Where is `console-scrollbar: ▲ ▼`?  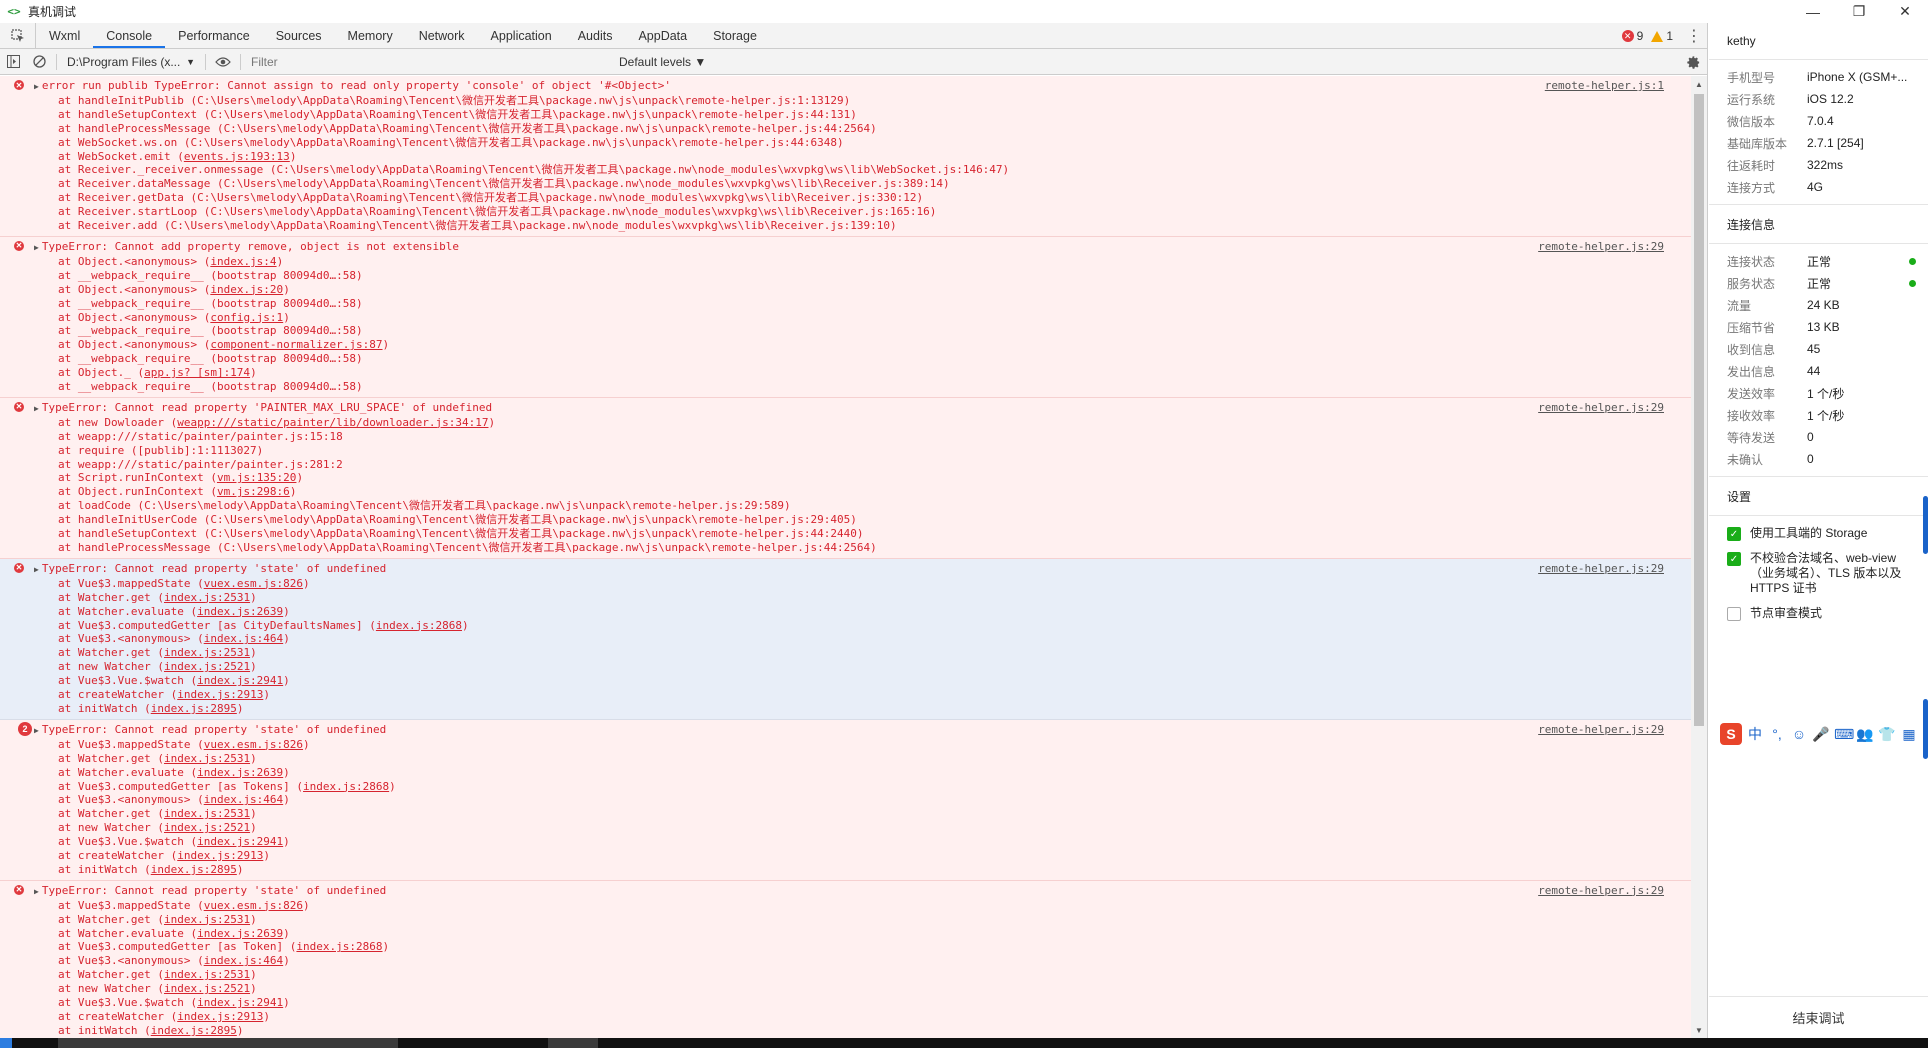 console-scrollbar: ▲ ▼ is located at coordinates (1699, 557).